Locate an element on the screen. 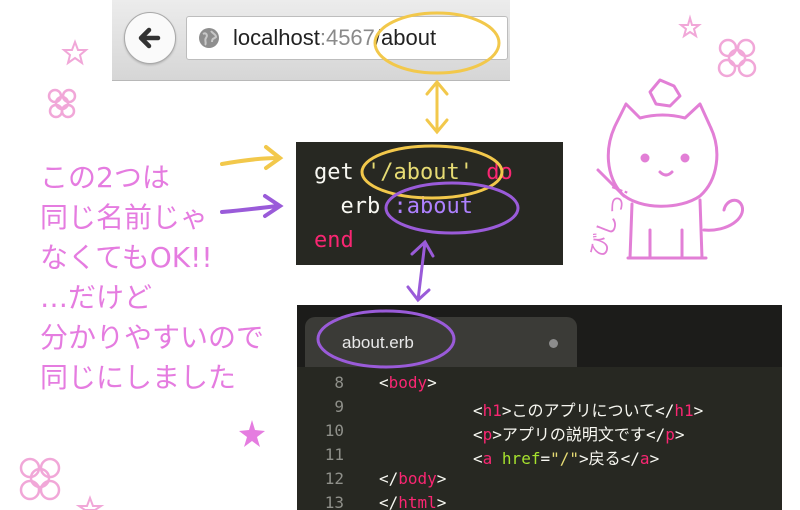 This screenshot has width=800, height=510. purple-double-arrow is located at coordinates (420, 271).